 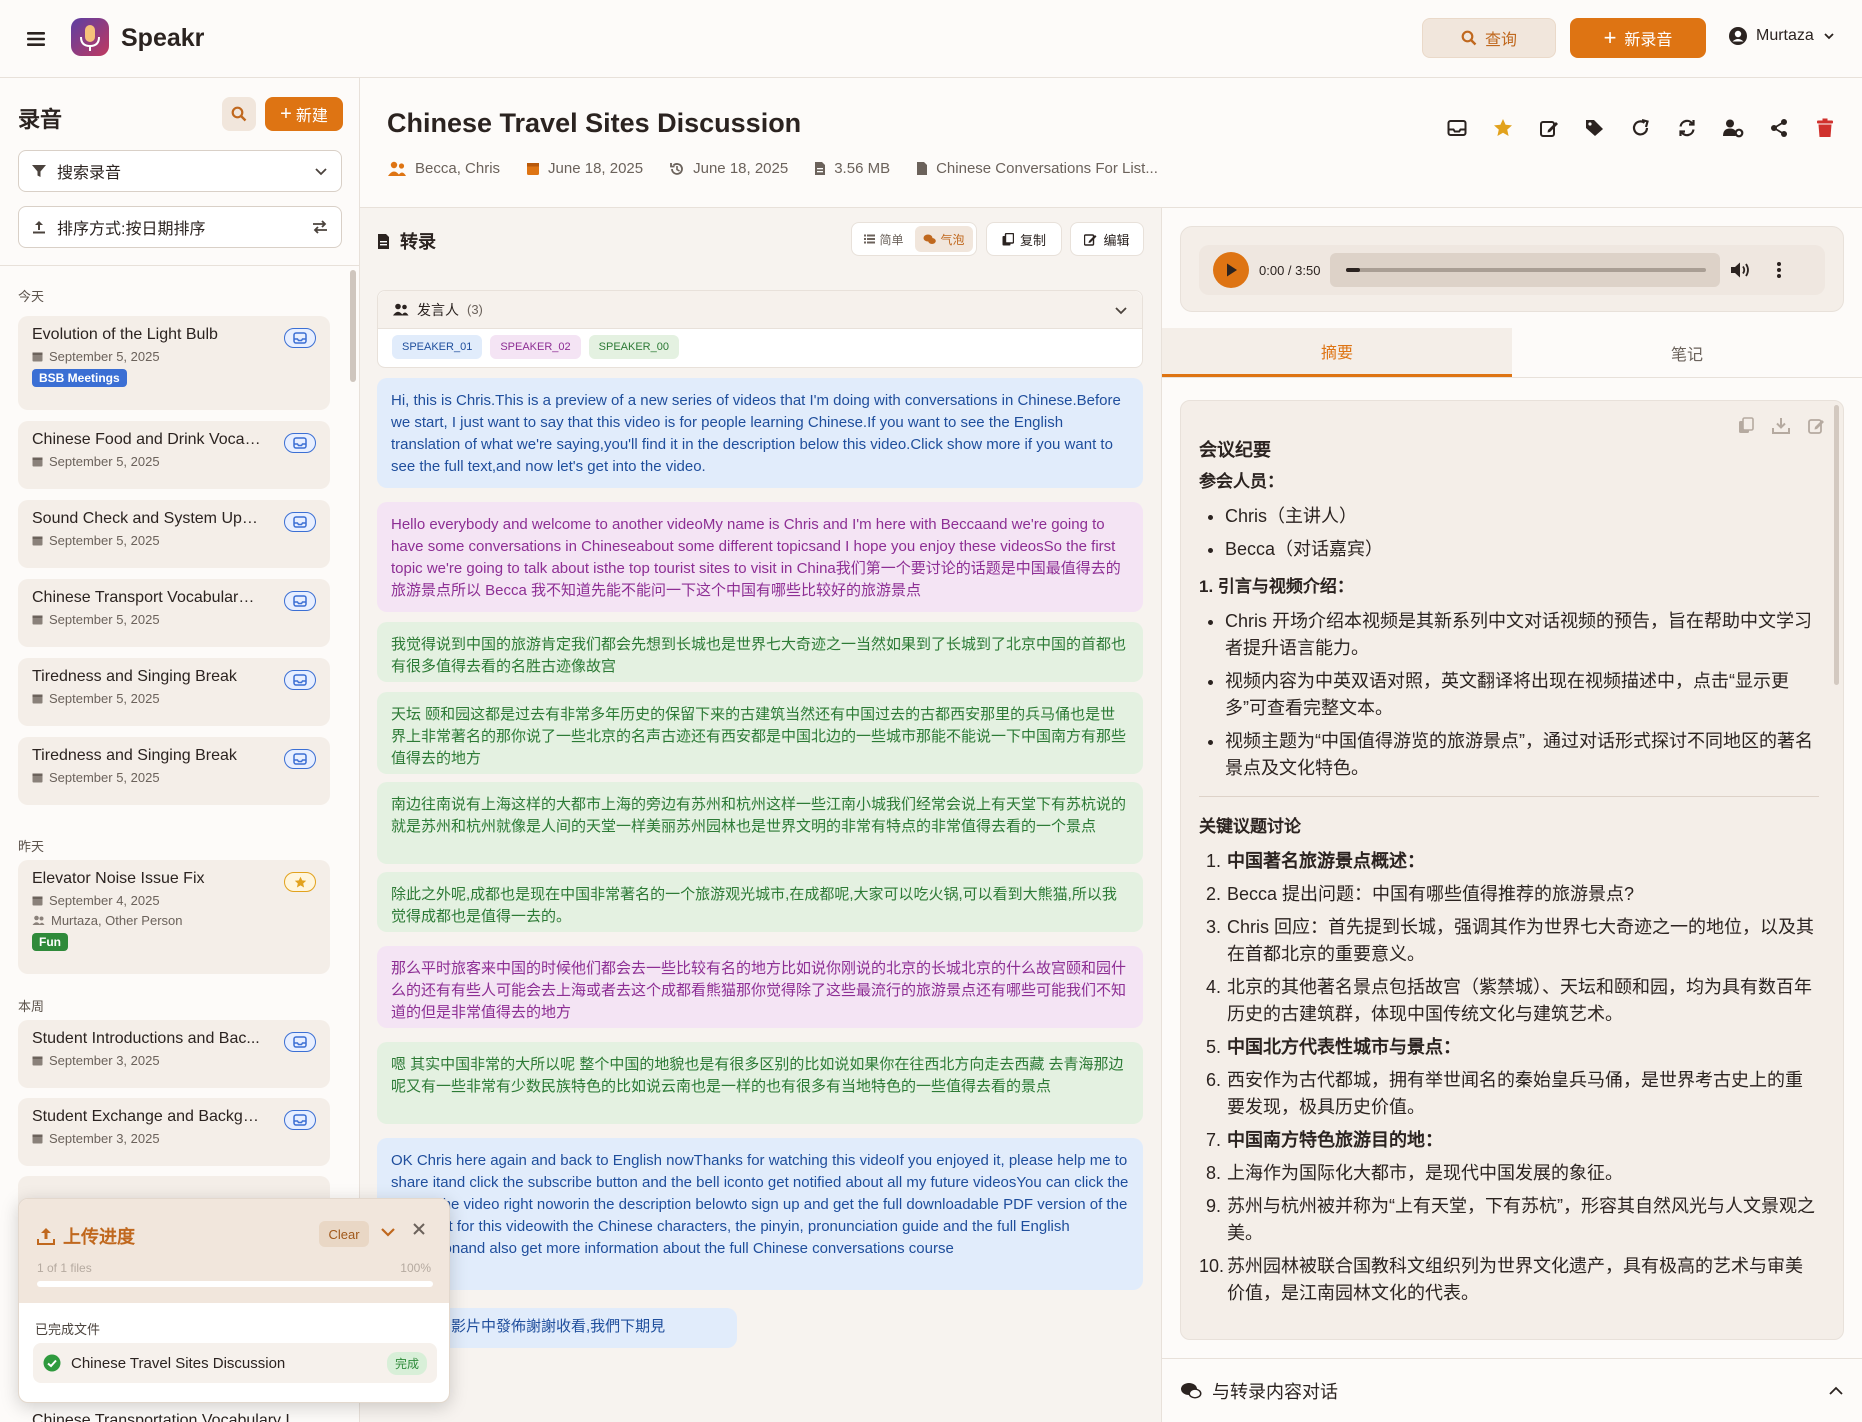 What do you see at coordinates (930, 239) in the screenshot?
I see `comments-icon` at bounding box center [930, 239].